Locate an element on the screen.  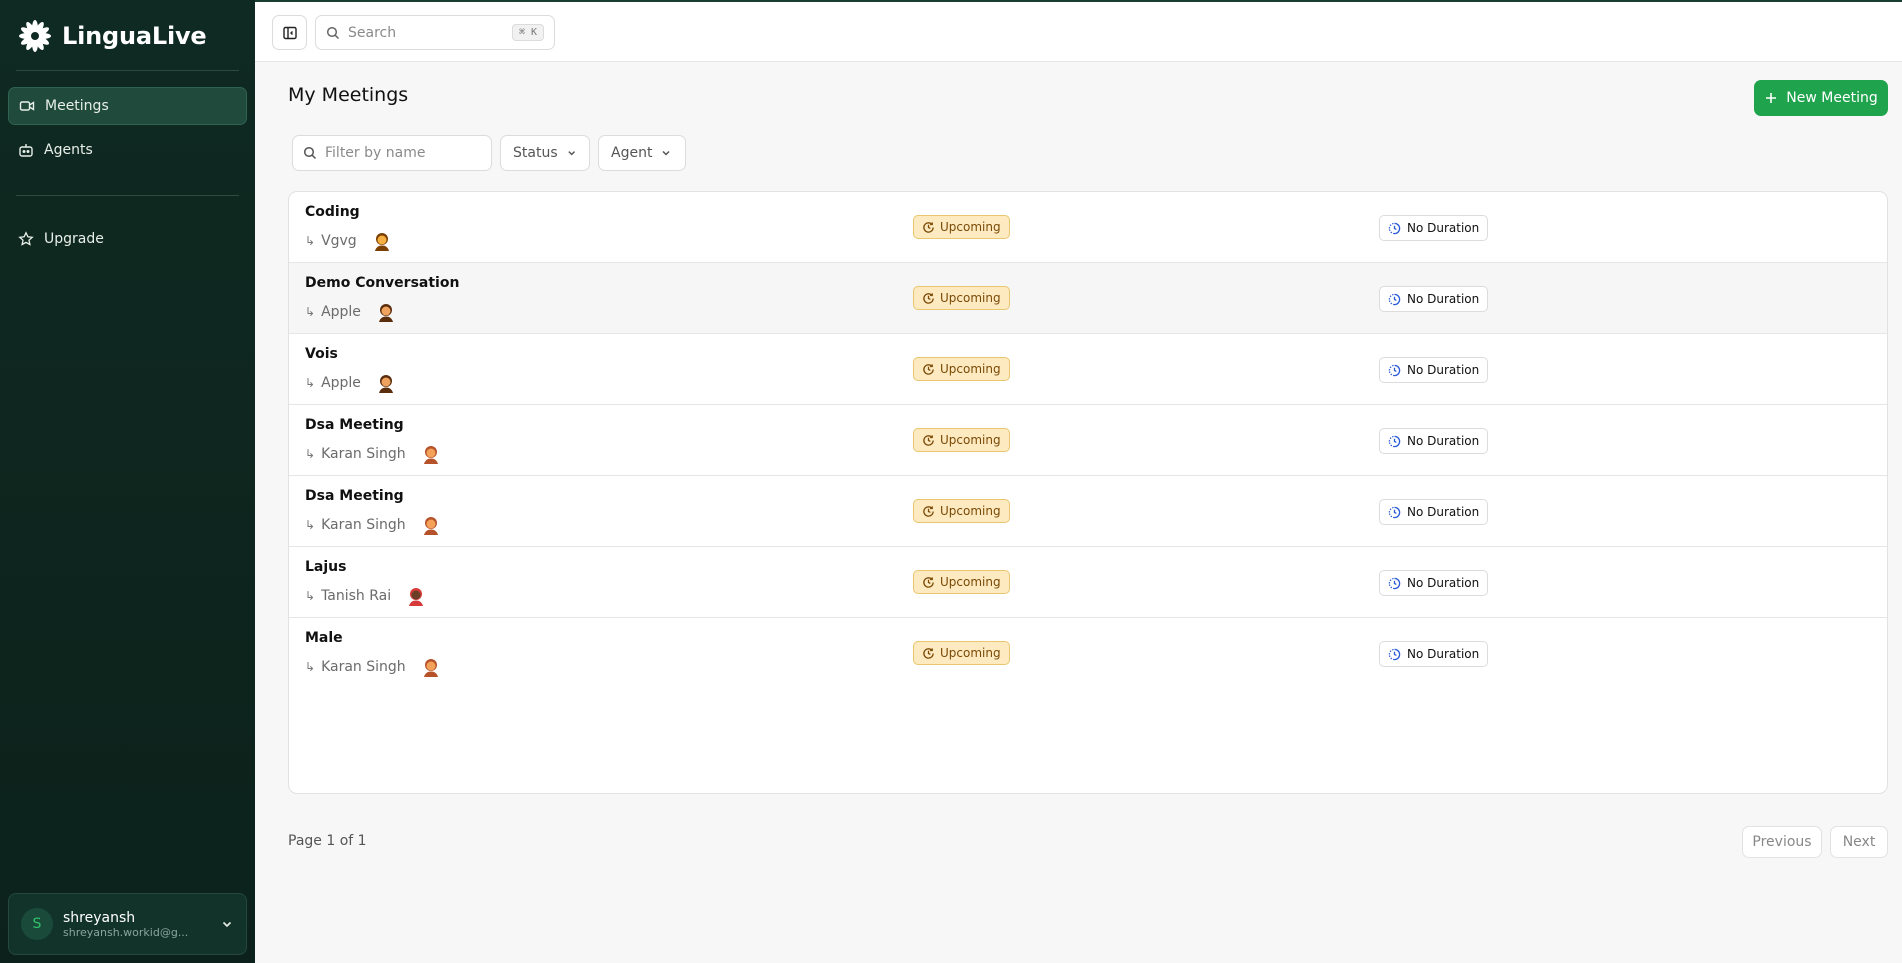
filter-placeholder: Filter by name is located at coordinates (375, 153).